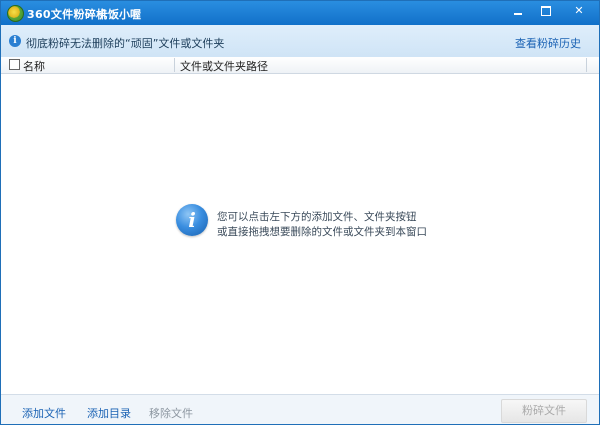 The image size is (600, 425). I want to click on info-icon: i, so click(15, 41).